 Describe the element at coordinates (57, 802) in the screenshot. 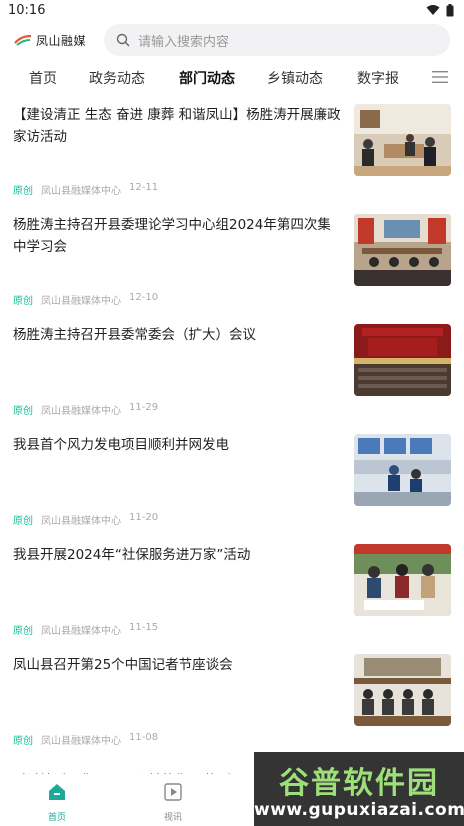

I see `bottom-tab-home: 首页` at that location.